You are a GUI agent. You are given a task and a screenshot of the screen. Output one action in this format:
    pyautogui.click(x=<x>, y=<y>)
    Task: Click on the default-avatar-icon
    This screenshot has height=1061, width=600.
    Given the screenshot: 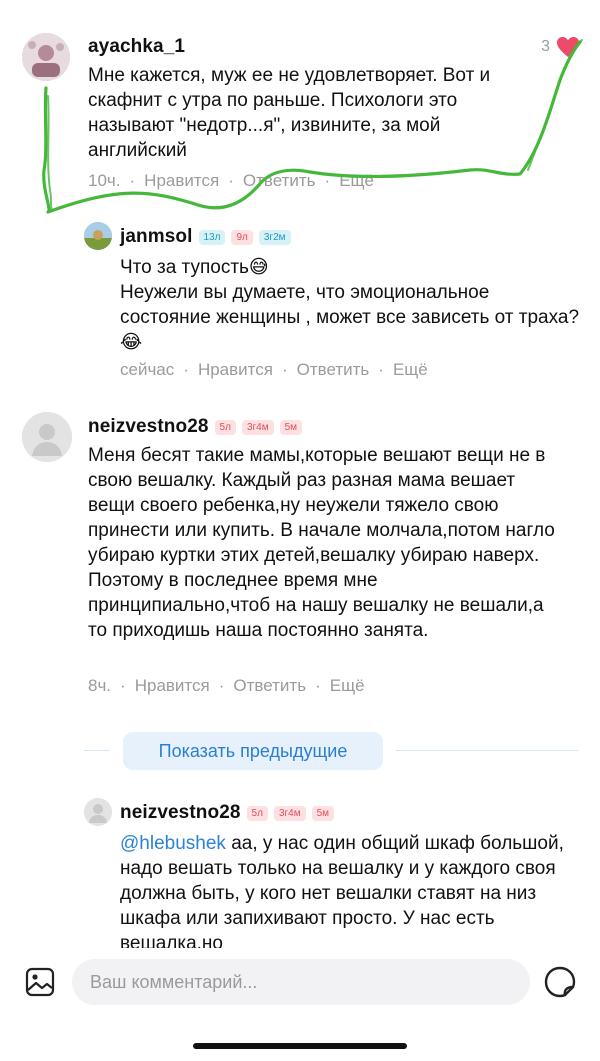 What is the action you would take?
    pyautogui.click(x=98, y=812)
    